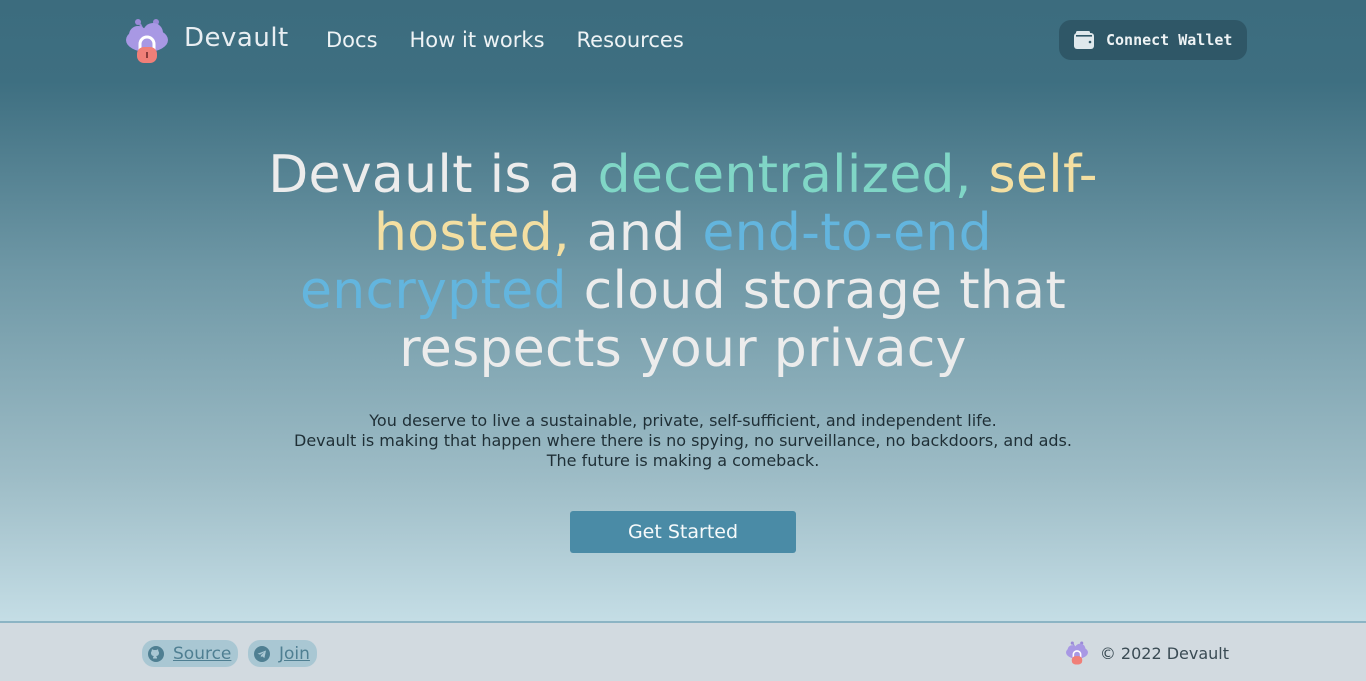  I want to click on brand-name: Devault, so click(236, 38).